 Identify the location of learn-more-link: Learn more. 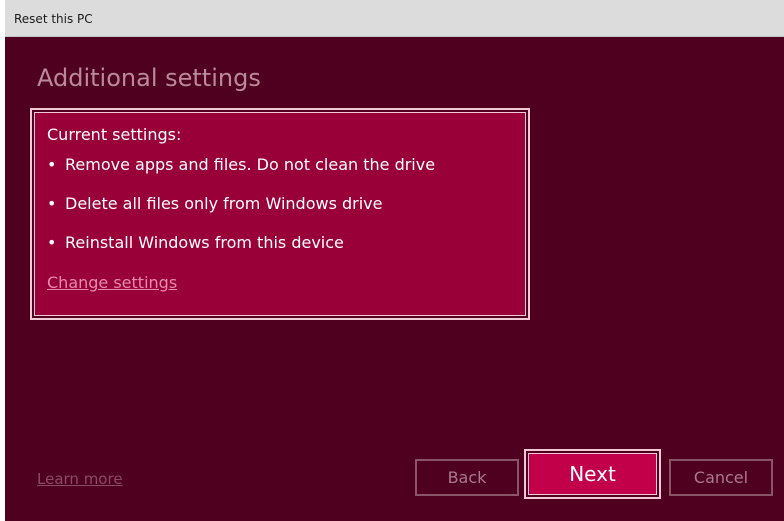
(80, 479).